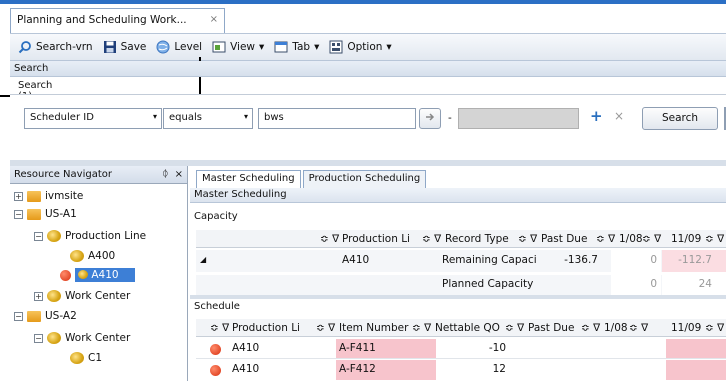  What do you see at coordinates (467, 328) in the screenshot?
I see `col-nettable-qo: Nettable QO` at bounding box center [467, 328].